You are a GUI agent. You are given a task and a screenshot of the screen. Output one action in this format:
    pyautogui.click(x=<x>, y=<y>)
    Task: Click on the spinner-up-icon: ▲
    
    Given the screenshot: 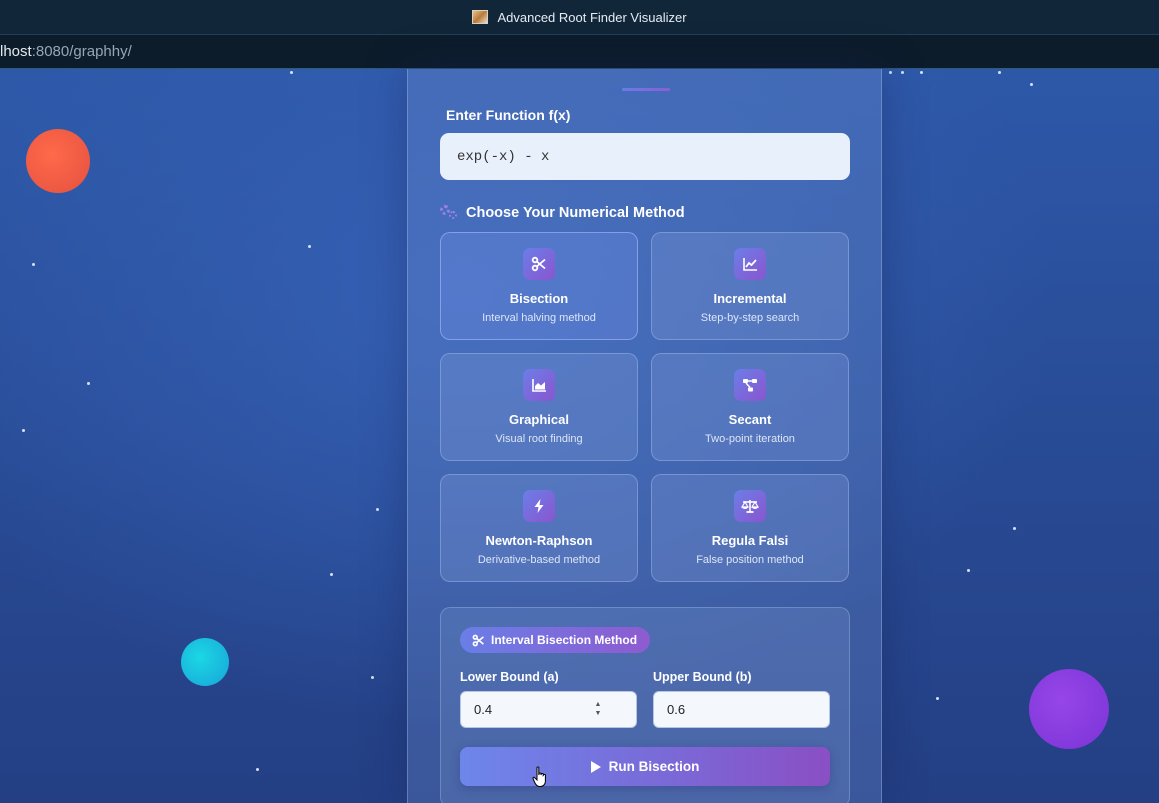 What is the action you would take?
    pyautogui.click(x=598, y=704)
    